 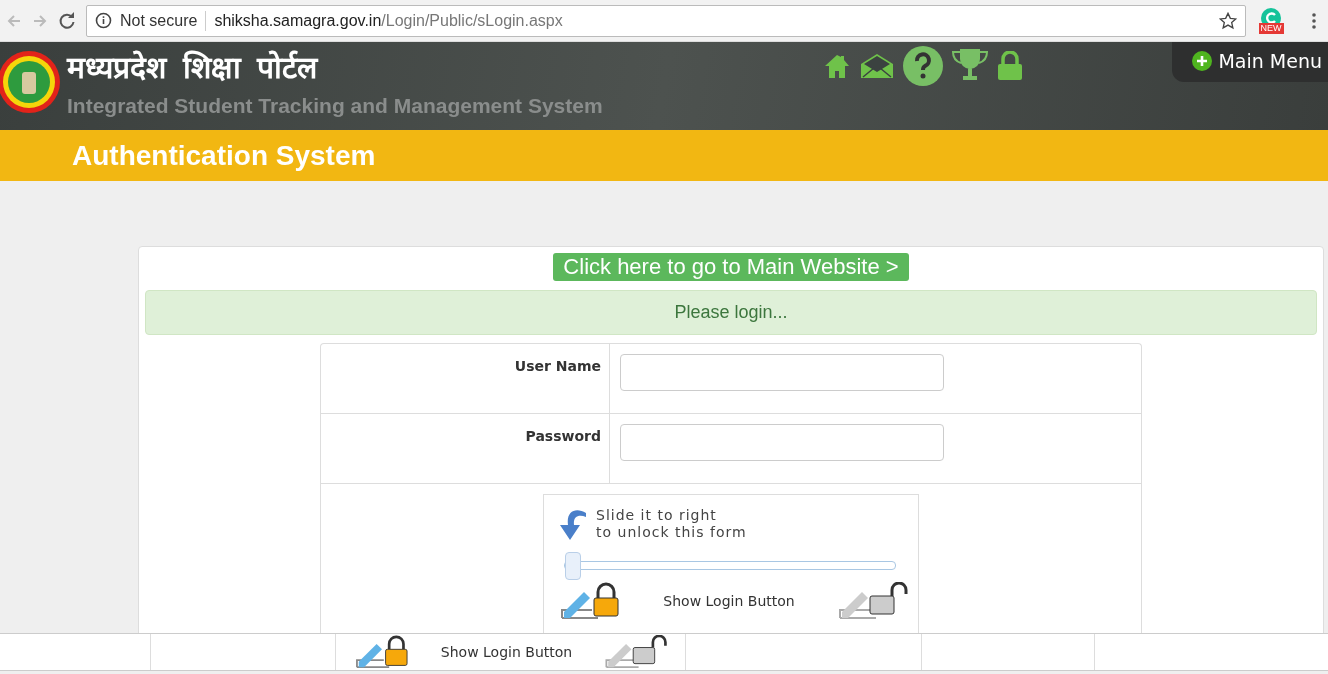 What do you see at coordinates (224, 155) in the screenshot?
I see `banner-title: Authentication System` at bounding box center [224, 155].